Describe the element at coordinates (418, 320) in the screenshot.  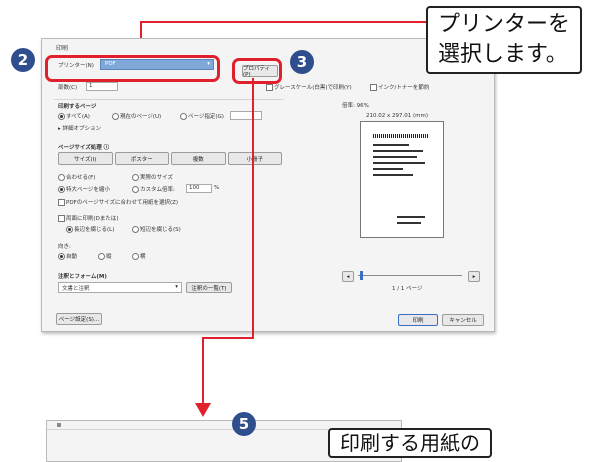
I see `print-button: 印刷` at that location.